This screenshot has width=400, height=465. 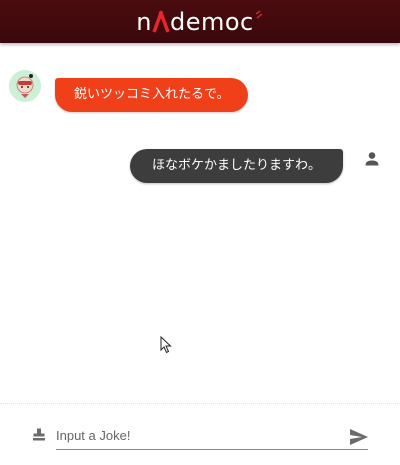 I want to click on send-icon, so click(x=359, y=437).